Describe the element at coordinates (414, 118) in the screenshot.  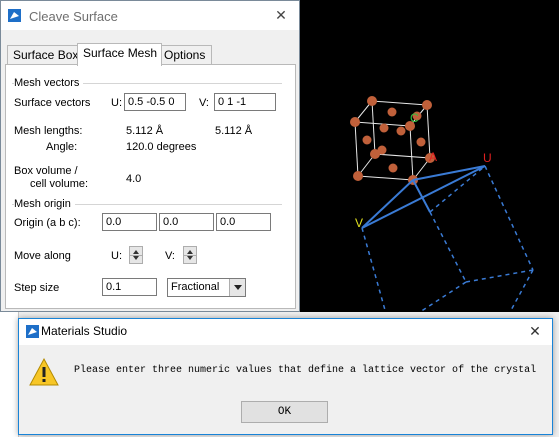
I see `axis-label-c: C` at that location.